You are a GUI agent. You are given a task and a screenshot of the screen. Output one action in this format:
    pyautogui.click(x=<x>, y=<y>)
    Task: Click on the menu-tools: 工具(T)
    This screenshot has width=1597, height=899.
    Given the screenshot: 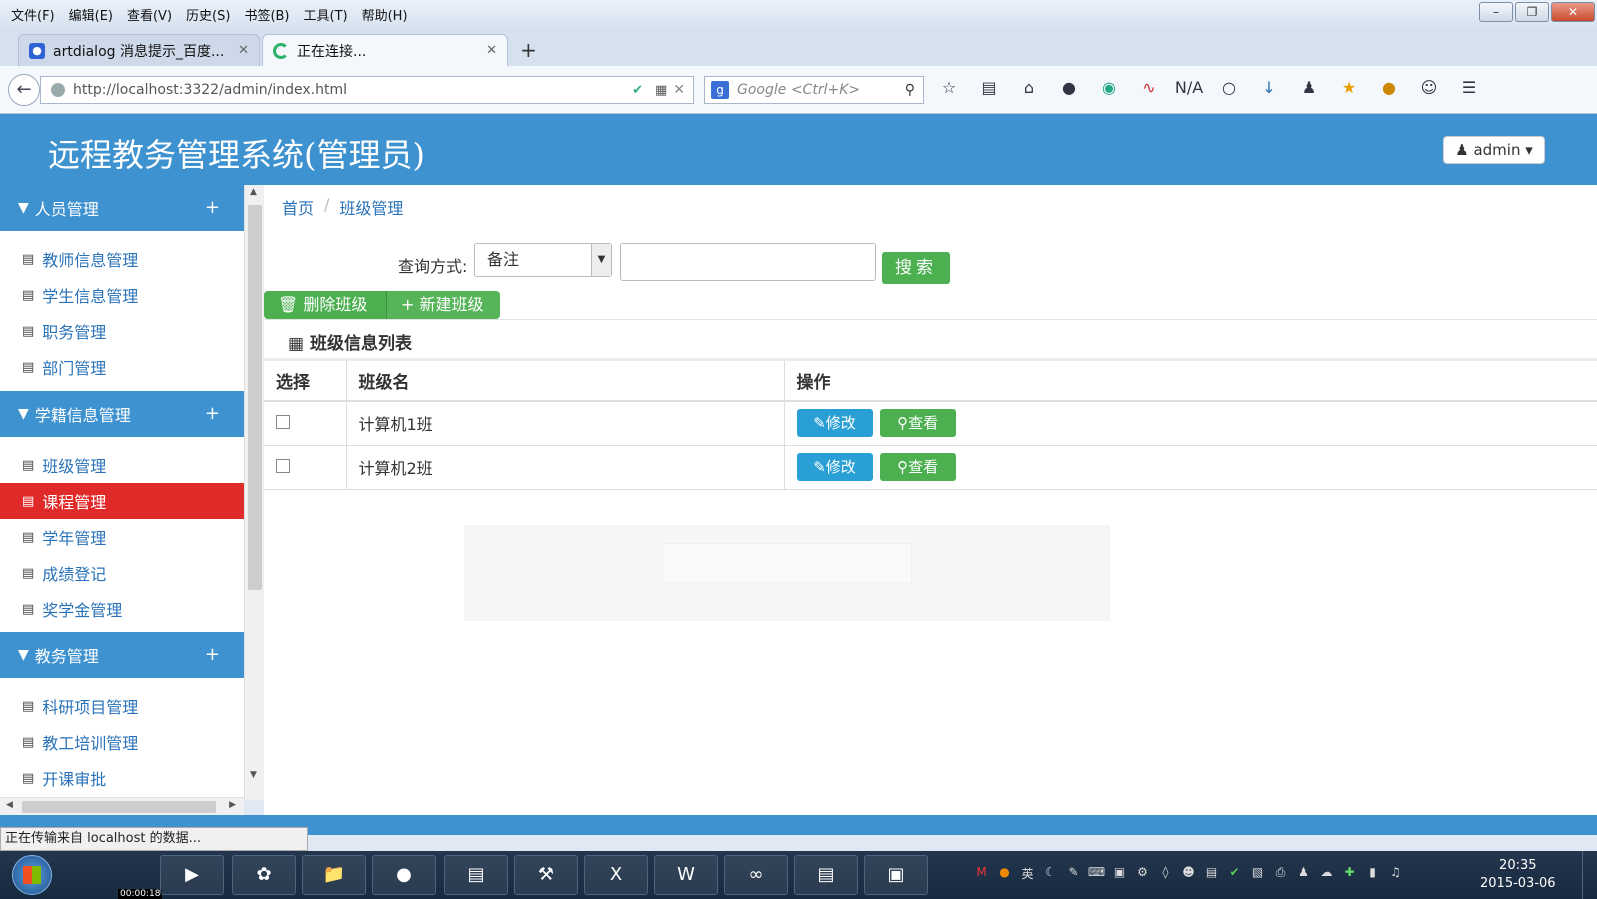 What is the action you would take?
    pyautogui.click(x=326, y=14)
    